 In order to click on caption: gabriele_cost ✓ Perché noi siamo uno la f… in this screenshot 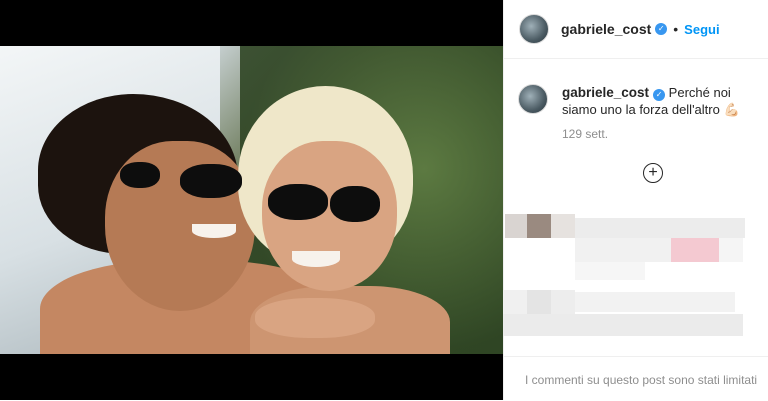, I will do `click(643, 101)`.